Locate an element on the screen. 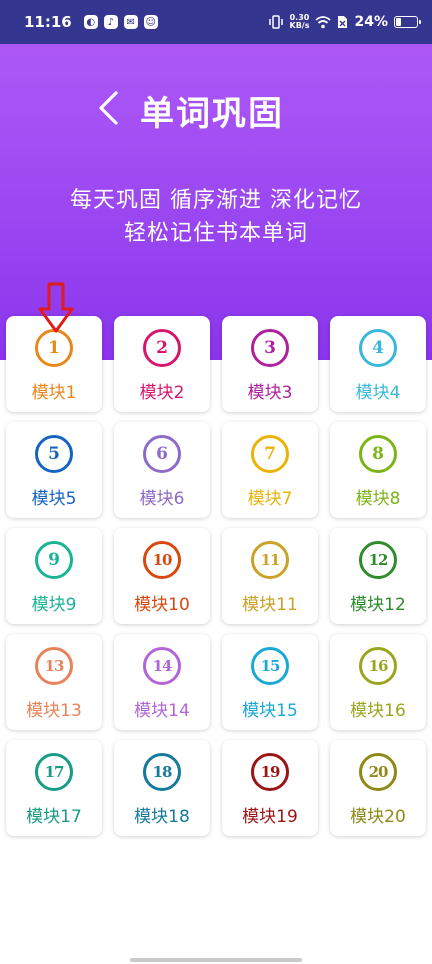 Image resolution: width=432 pixels, height=964 pixels. smile-app-icon: ☺ is located at coordinates (150, 22).